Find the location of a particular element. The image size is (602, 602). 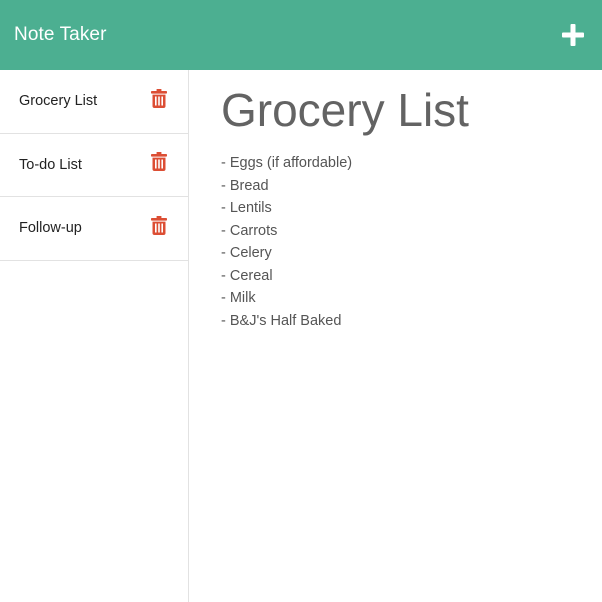

note-body-line: - Carrots is located at coordinates (249, 230).